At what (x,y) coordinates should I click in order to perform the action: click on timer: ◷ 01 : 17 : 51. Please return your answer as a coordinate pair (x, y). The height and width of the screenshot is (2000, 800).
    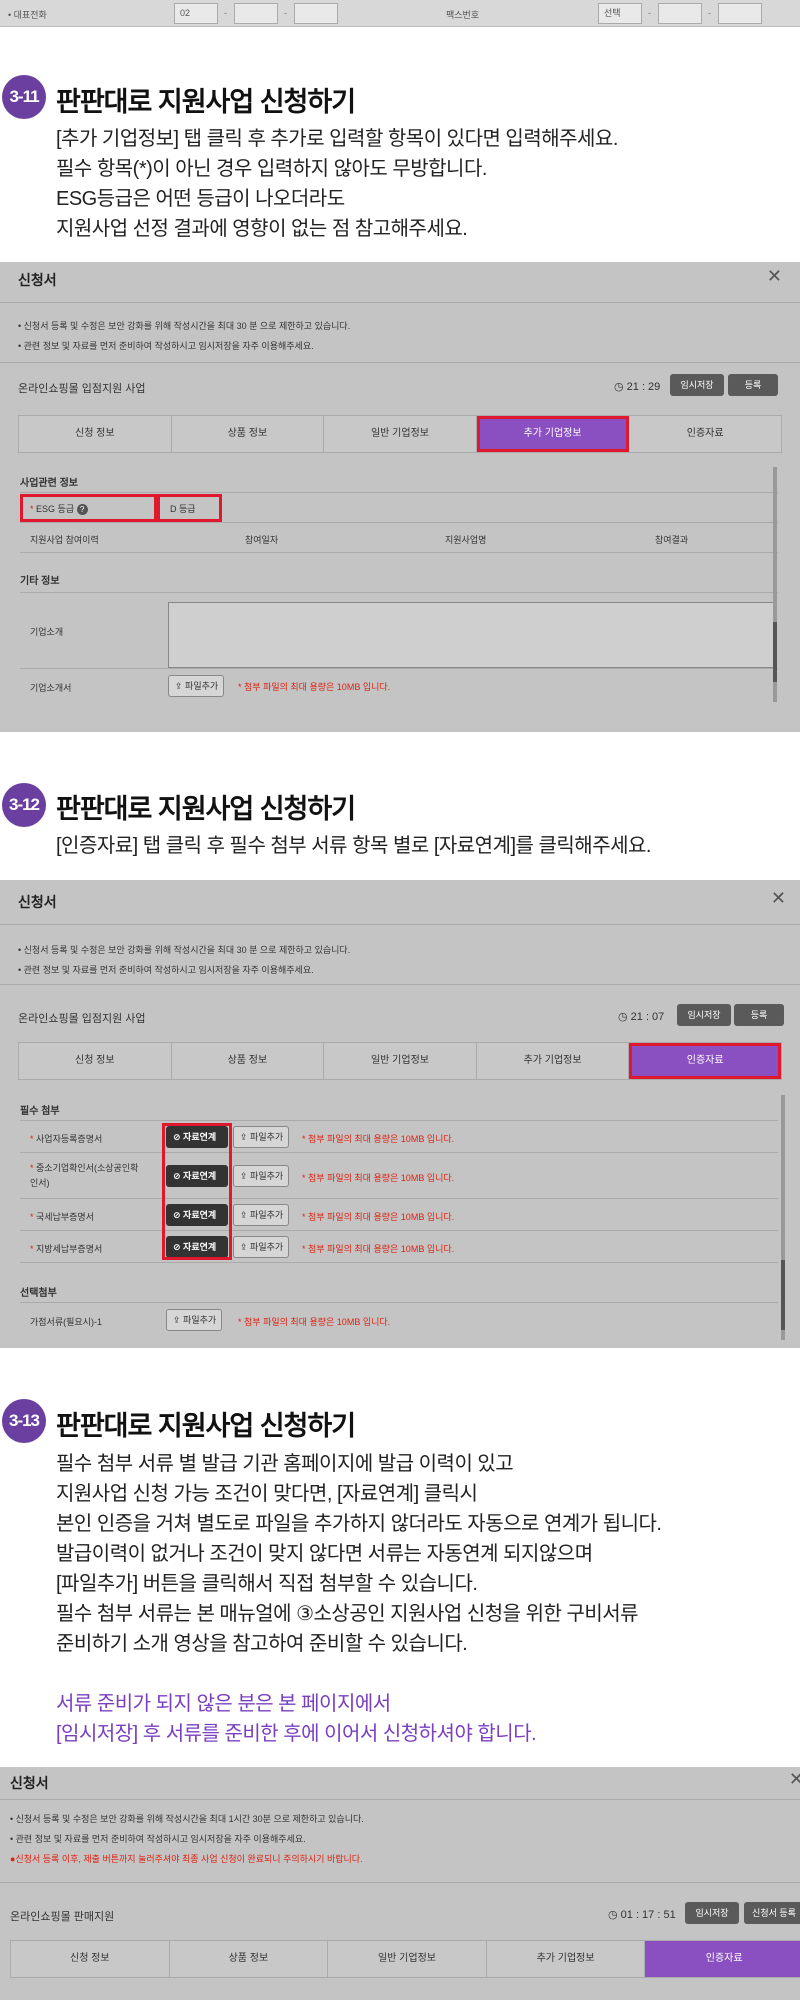
    Looking at the image, I should click on (642, 1915).